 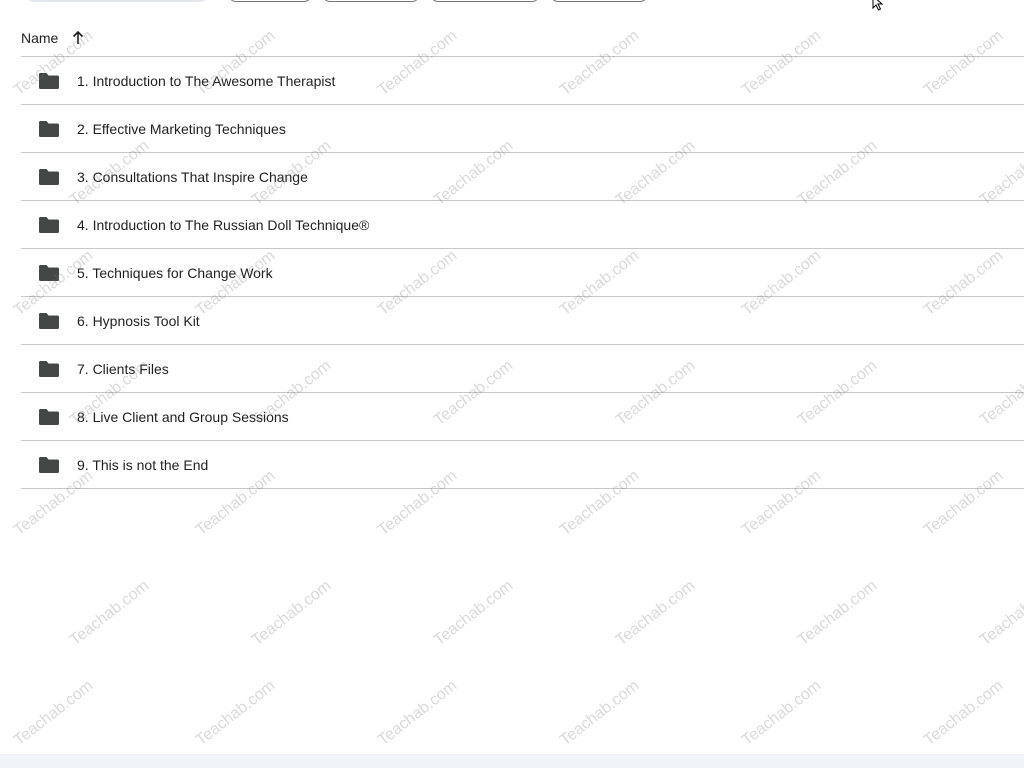 What do you see at coordinates (270, 1) in the screenshot?
I see `filter-chip-type` at bounding box center [270, 1].